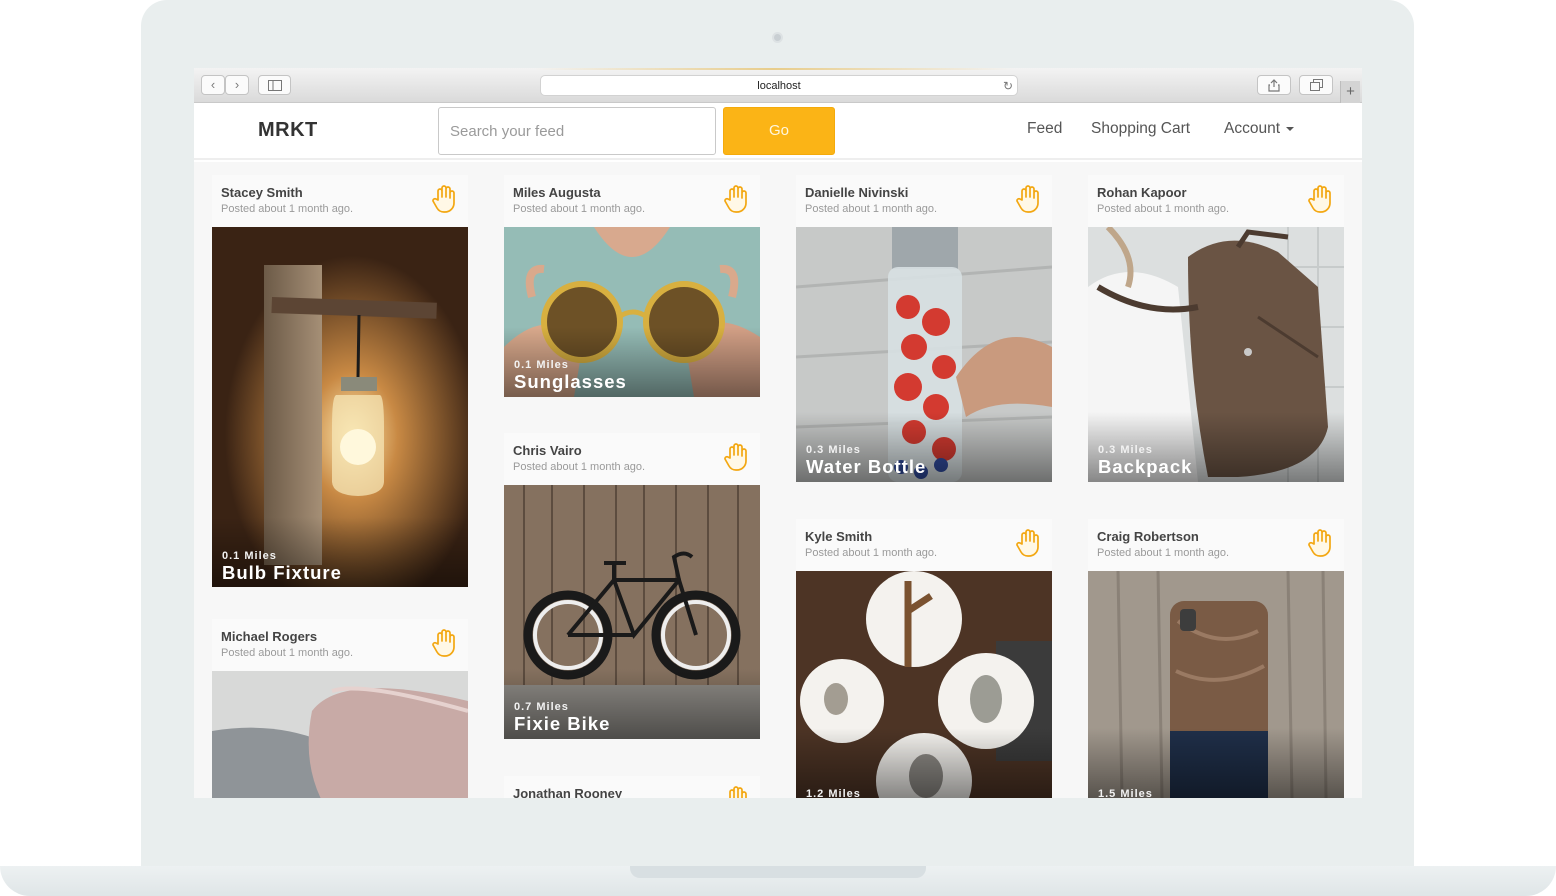 Image resolution: width=1556 pixels, height=896 pixels. I want to click on card-header: Michael Rogers Posted about 1 month ago., so click(340, 645).